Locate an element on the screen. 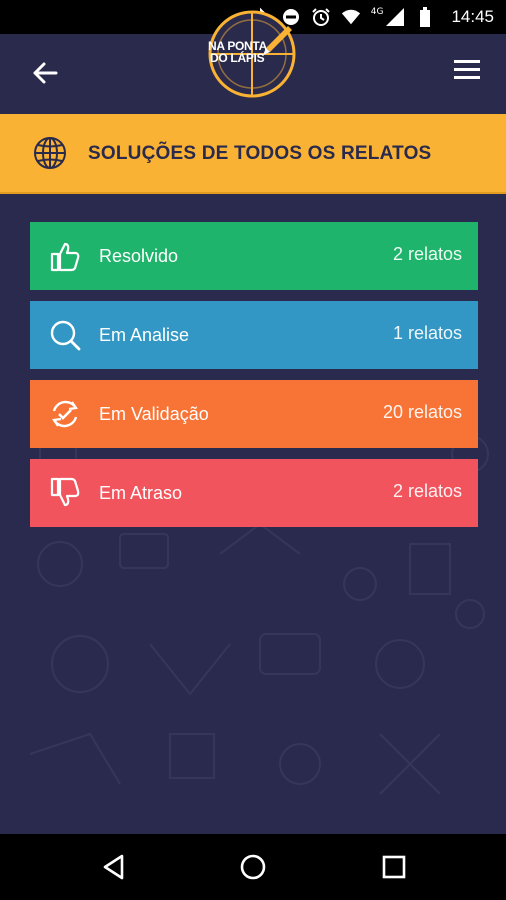 This screenshot has width=506, height=900. clock: 14:45 is located at coordinates (472, 16).